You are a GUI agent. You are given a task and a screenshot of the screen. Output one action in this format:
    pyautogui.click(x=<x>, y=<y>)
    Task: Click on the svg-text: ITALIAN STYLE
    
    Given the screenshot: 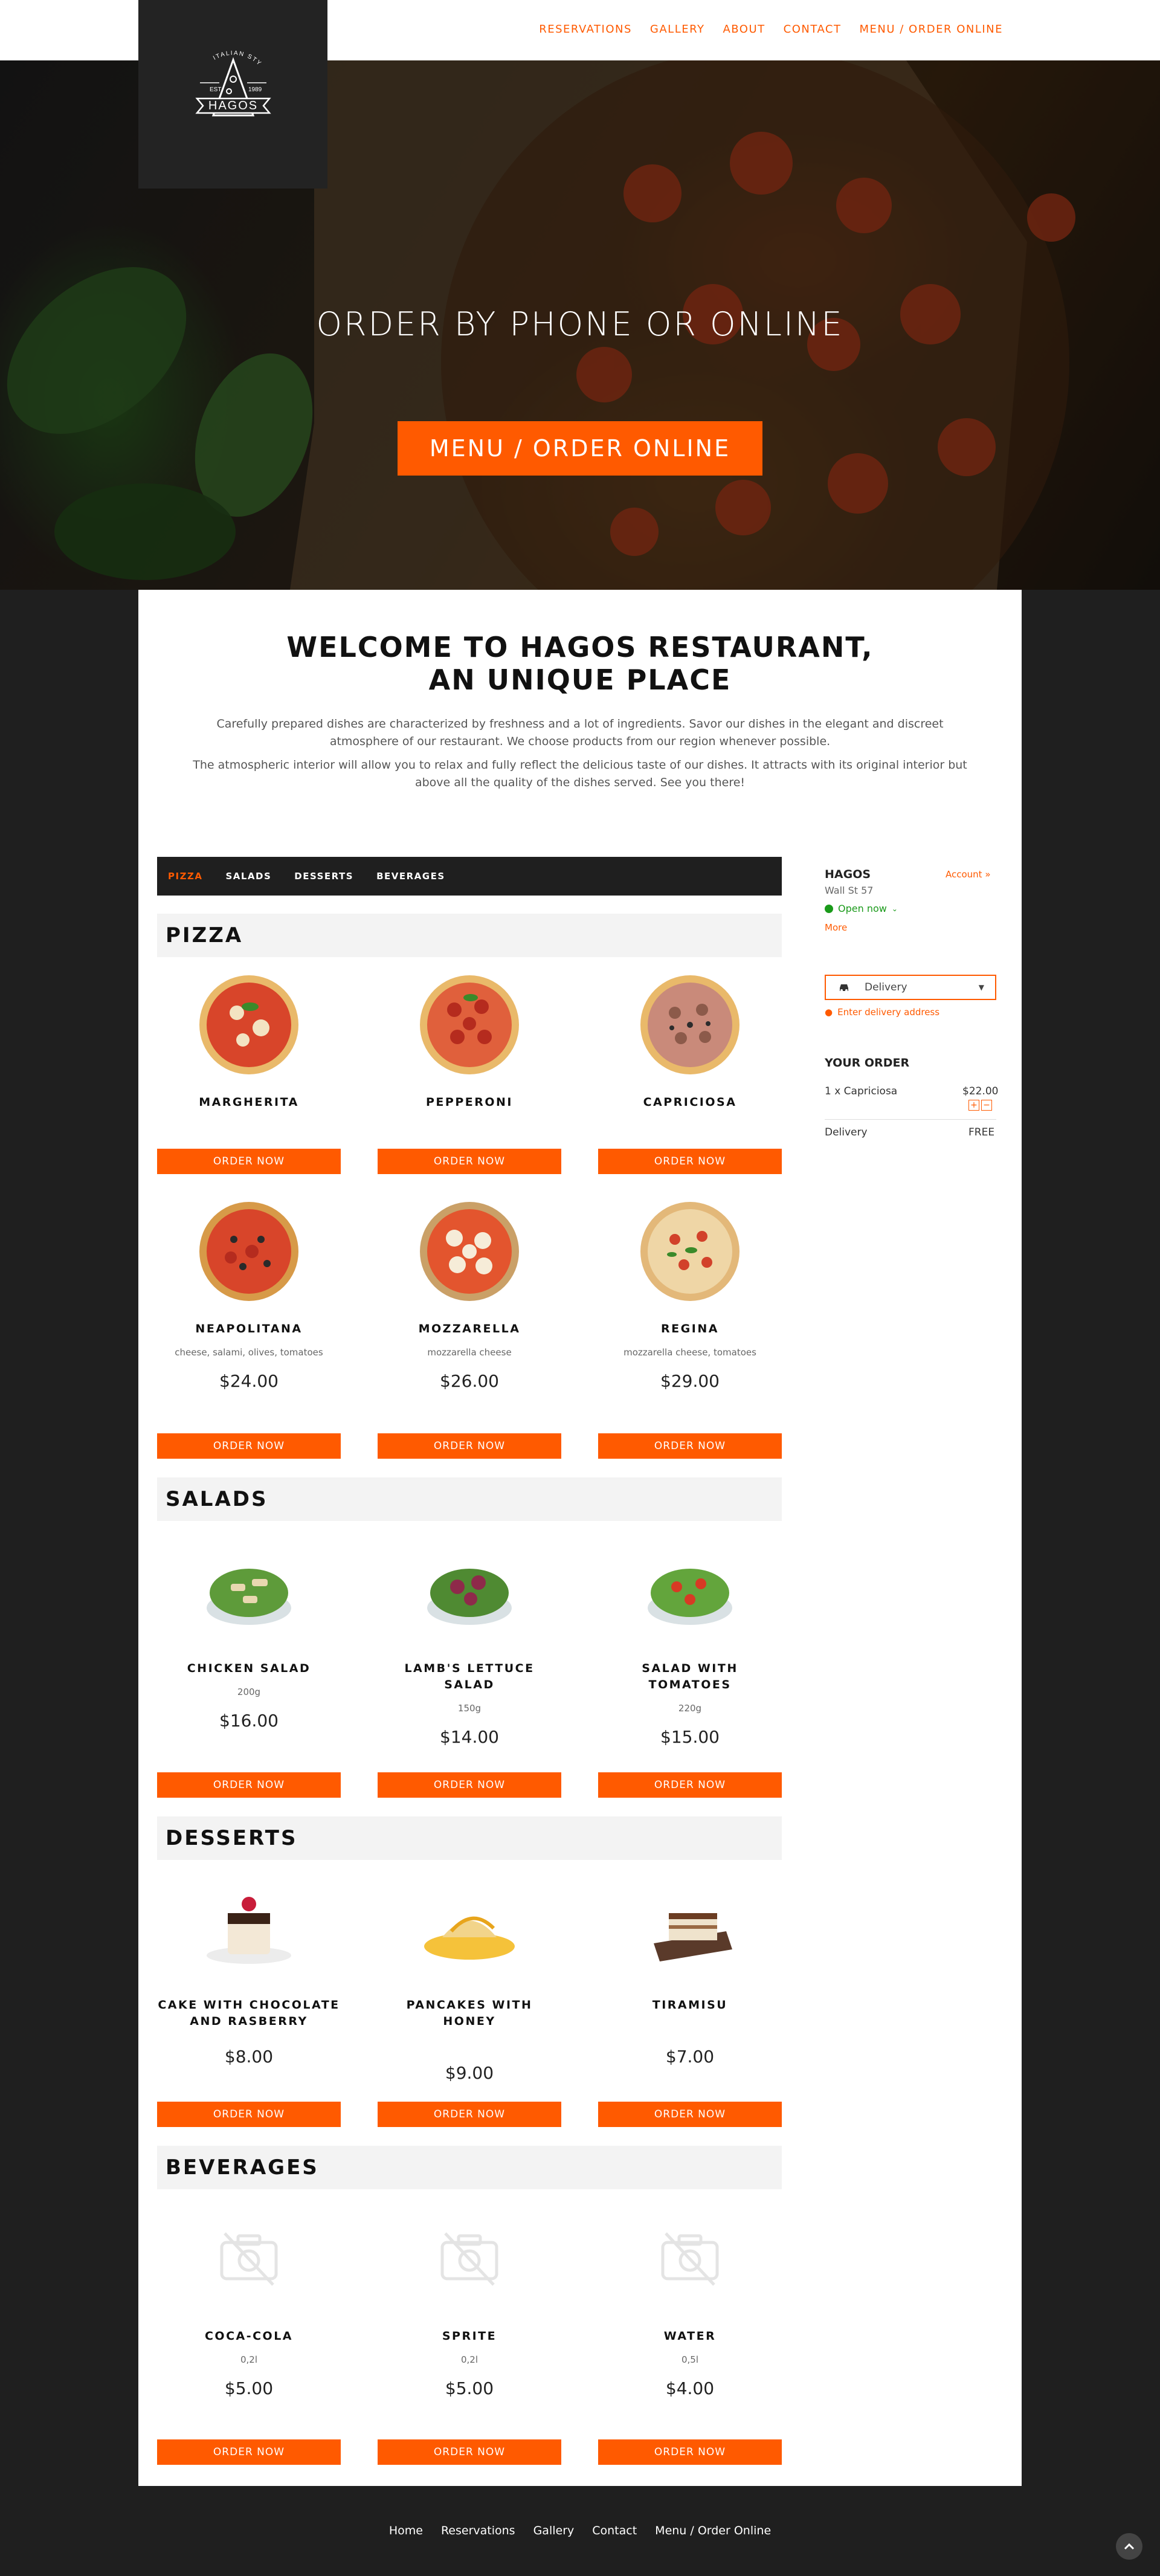 What is the action you would take?
    pyautogui.click(x=222, y=56)
    